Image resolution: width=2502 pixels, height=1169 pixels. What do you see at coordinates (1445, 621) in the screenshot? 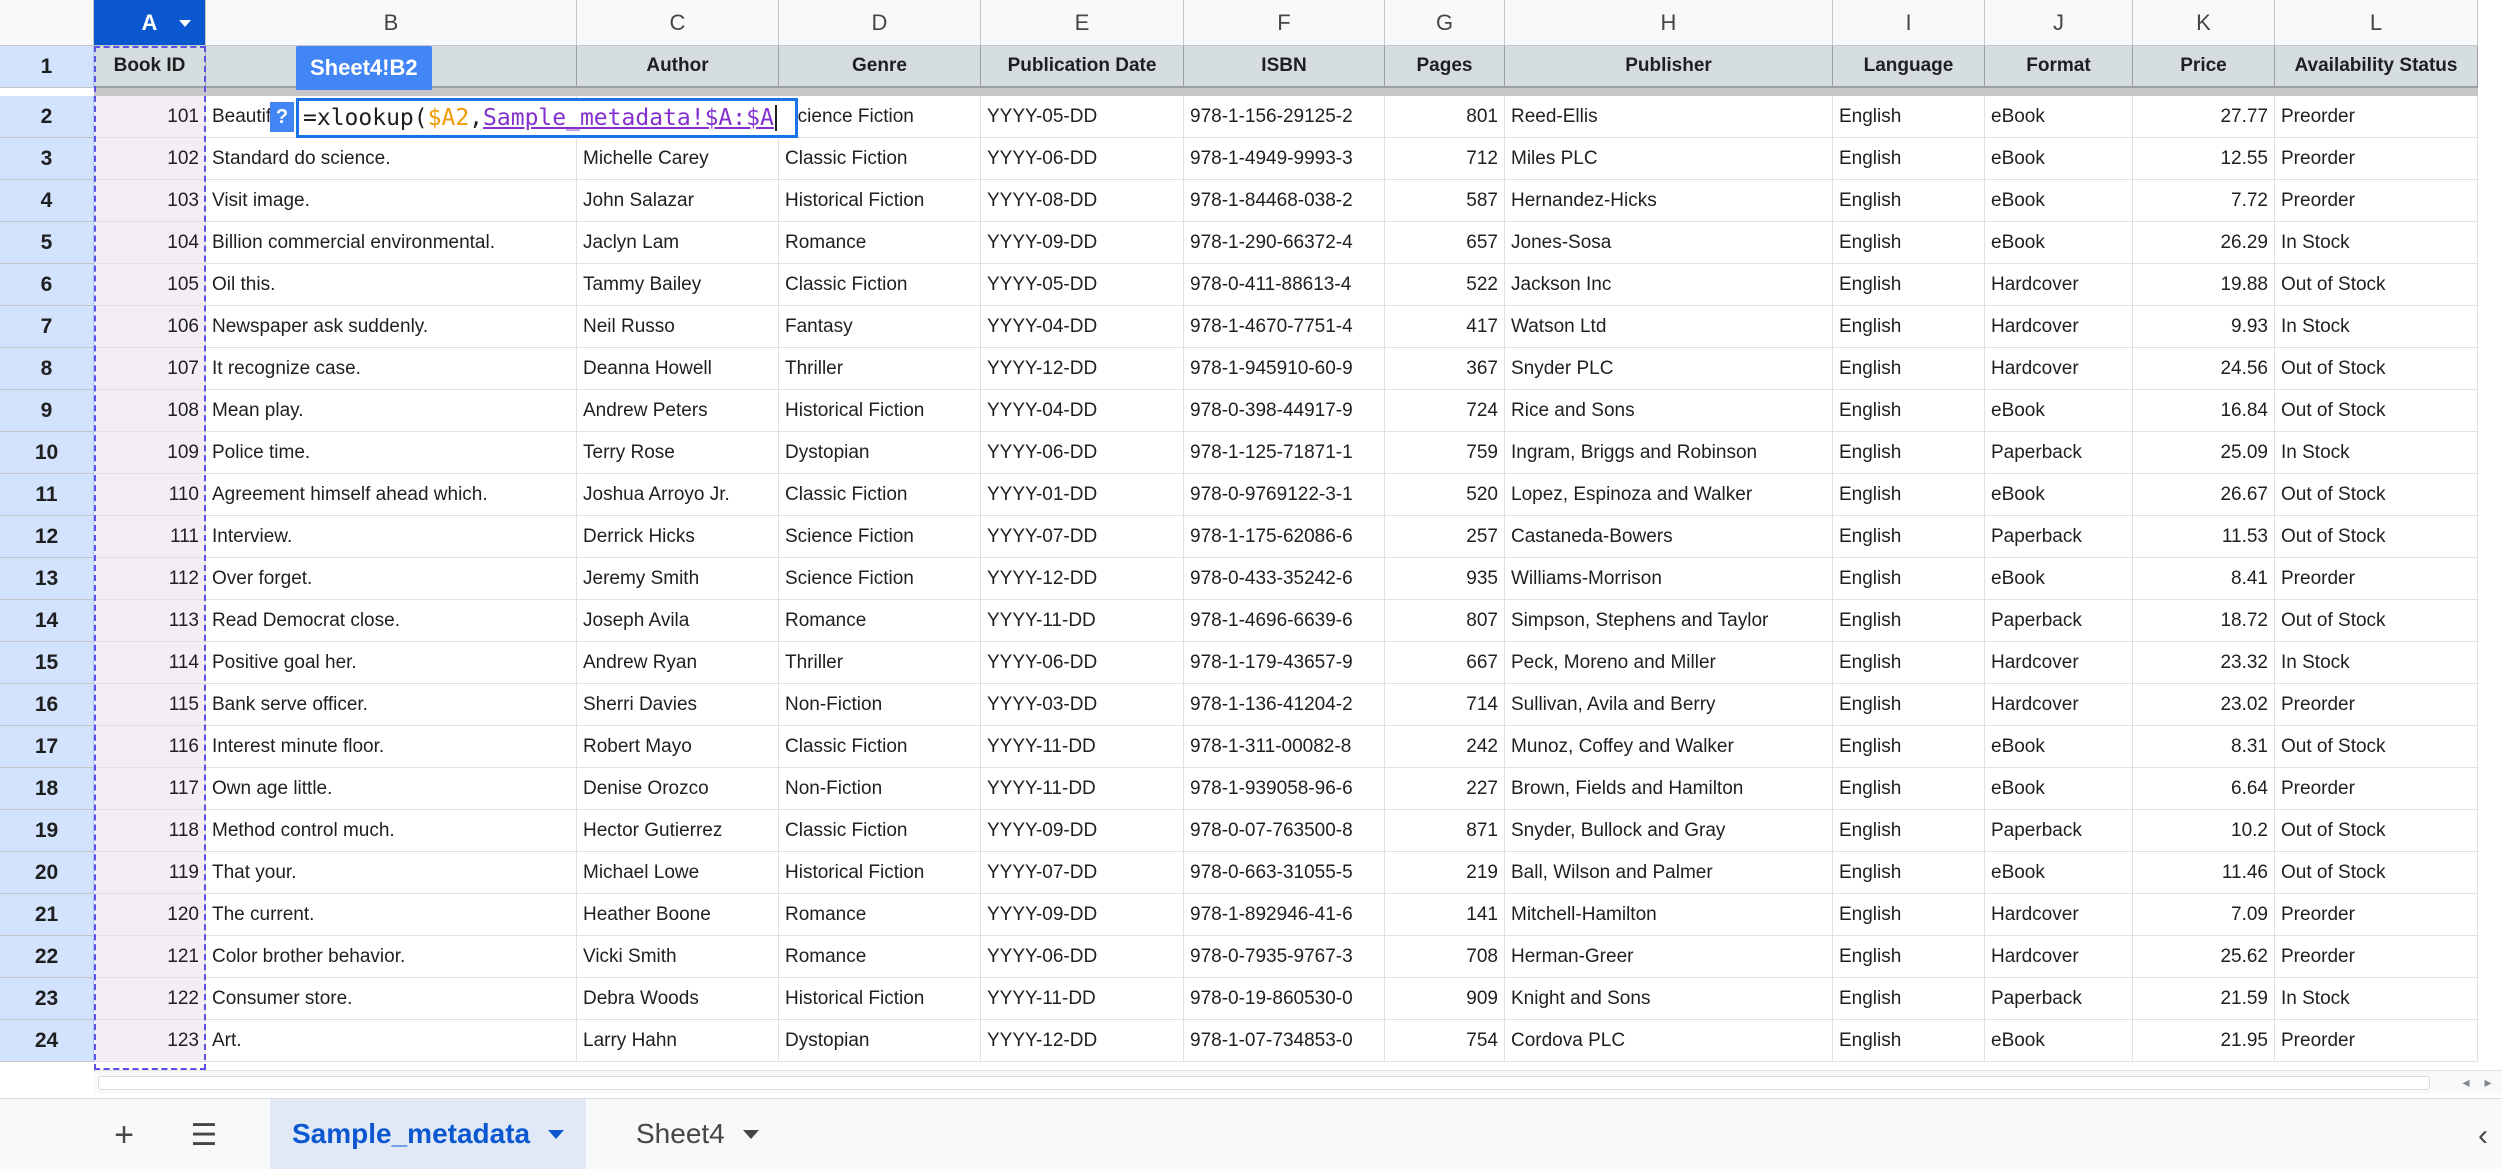
I see `table-cell: 807` at bounding box center [1445, 621].